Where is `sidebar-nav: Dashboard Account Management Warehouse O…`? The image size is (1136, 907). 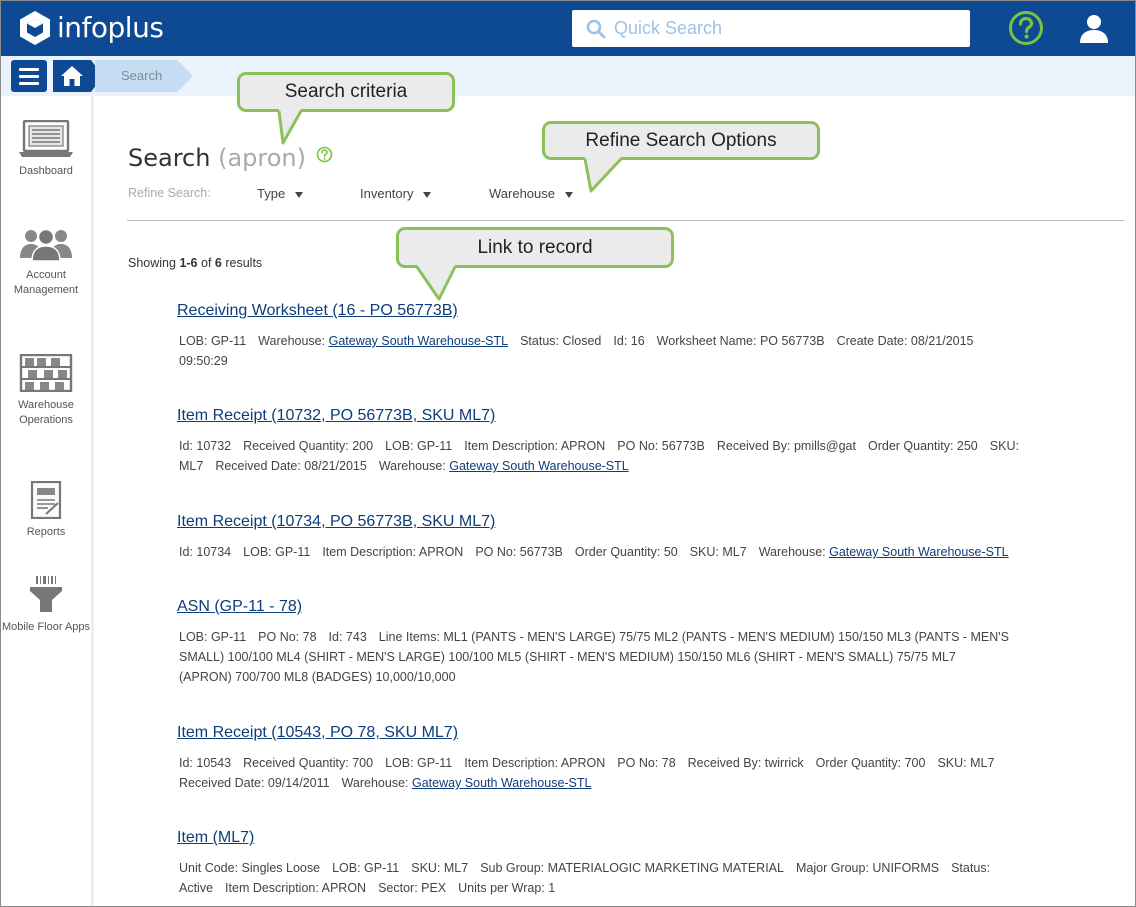 sidebar-nav: Dashboard Account Management Warehouse O… is located at coordinates (47, 501).